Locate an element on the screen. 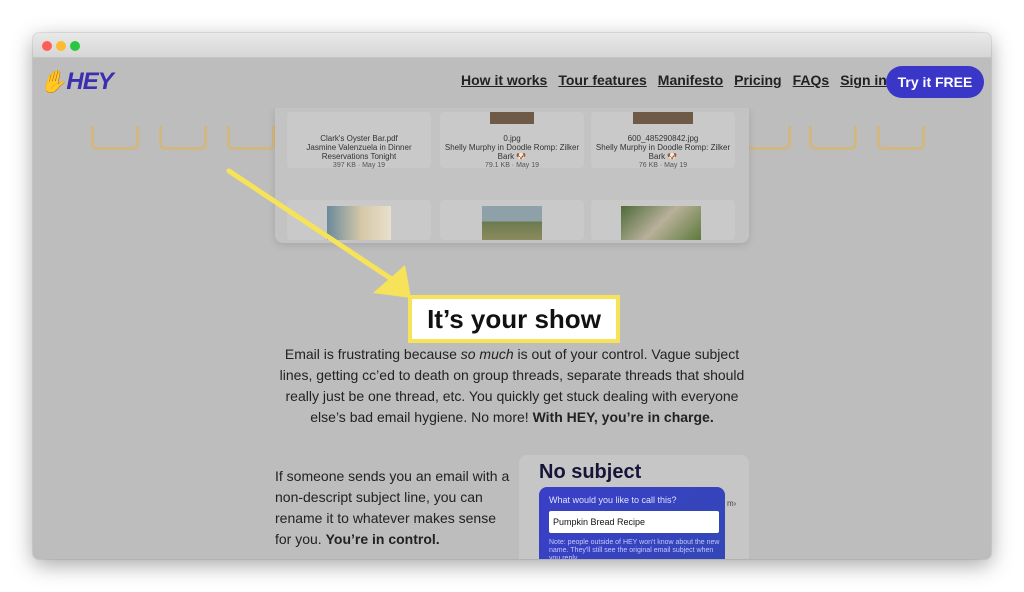 Image resolution: width=1024 pixels, height=592 pixels. rename-input: Pumpkin Bread Recipe is located at coordinates (634, 522).